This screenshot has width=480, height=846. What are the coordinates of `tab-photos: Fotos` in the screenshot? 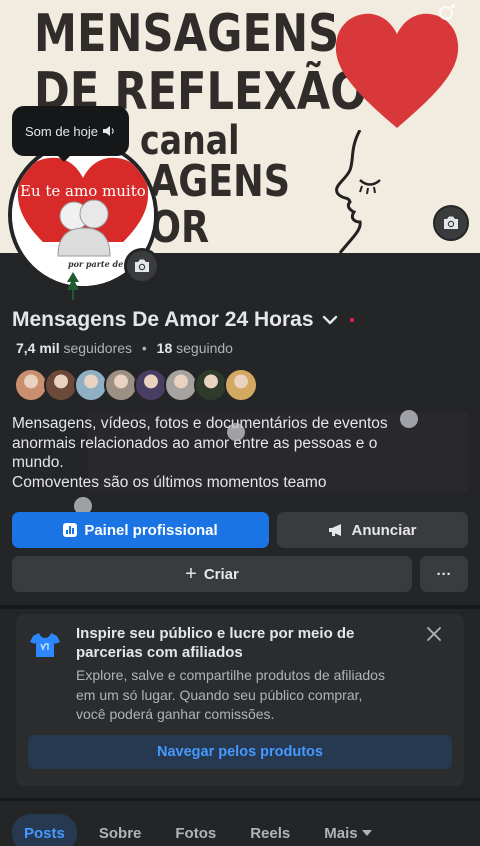 It's located at (195, 830).